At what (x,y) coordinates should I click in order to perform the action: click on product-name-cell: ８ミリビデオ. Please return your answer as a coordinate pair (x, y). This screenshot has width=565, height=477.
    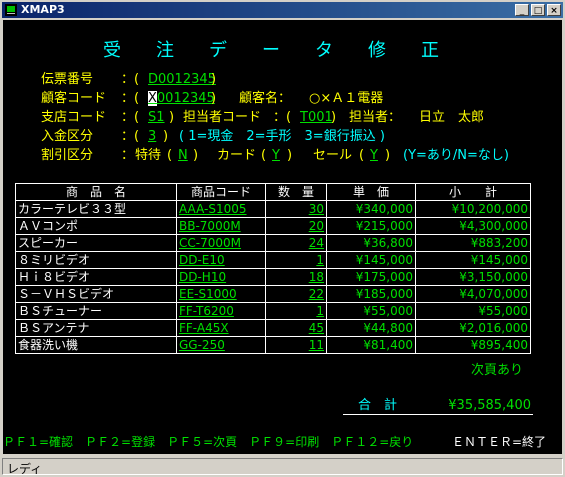
    Looking at the image, I should click on (96, 260).